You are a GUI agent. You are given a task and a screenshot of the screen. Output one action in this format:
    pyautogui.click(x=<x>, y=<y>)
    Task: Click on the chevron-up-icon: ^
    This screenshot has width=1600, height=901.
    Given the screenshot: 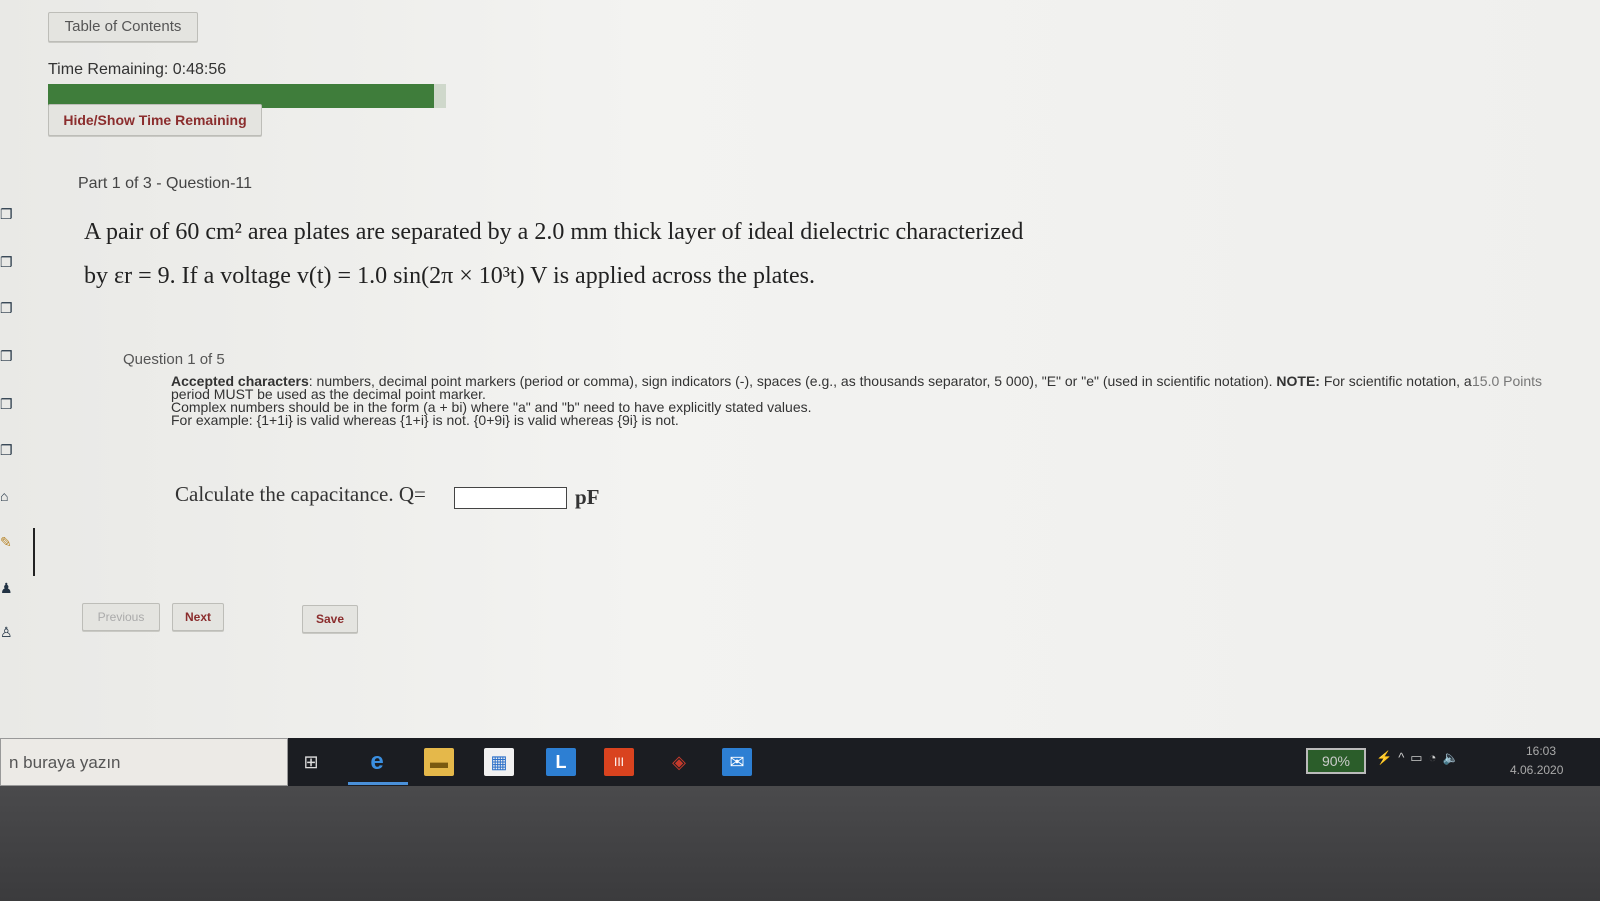 What is the action you would take?
    pyautogui.click(x=1404, y=757)
    